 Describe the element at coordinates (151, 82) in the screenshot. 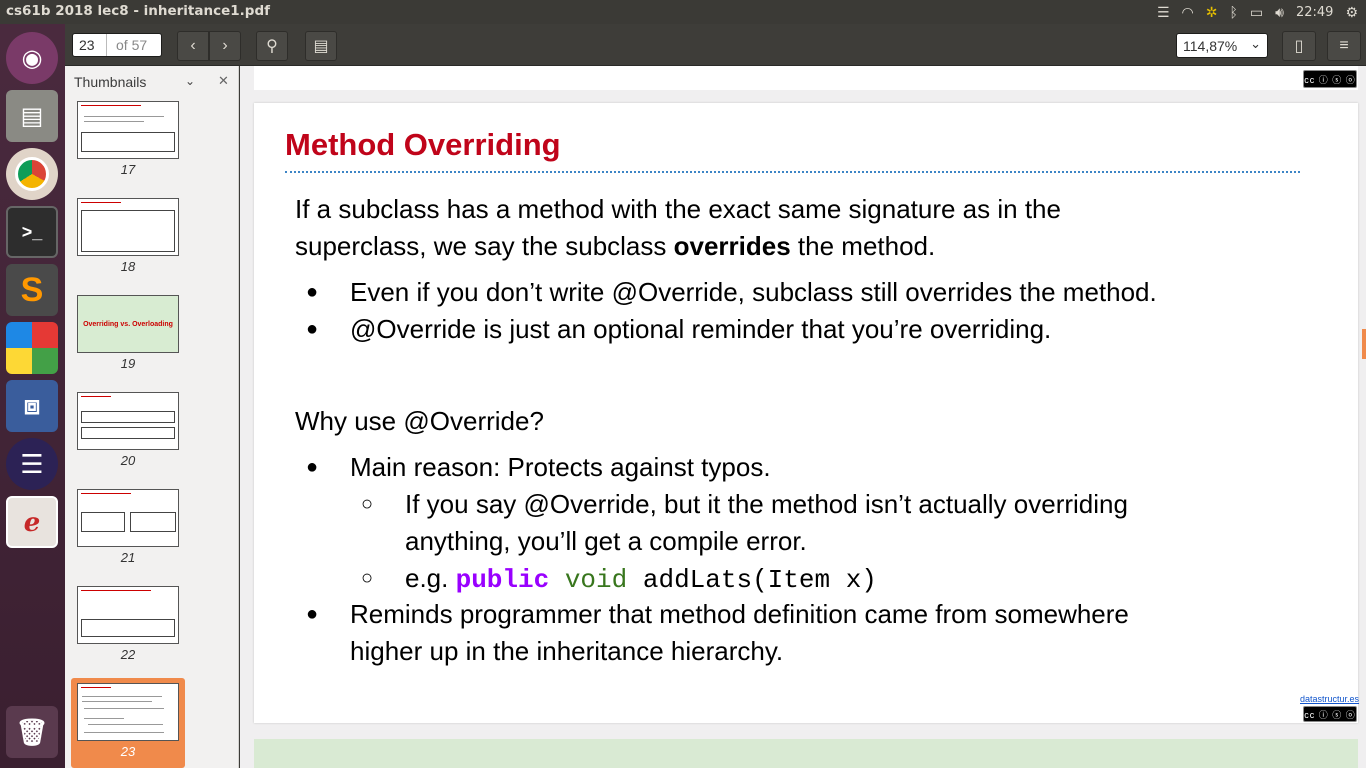

I see `sidebar-header: Thumbnails ⌄ ✕` at that location.